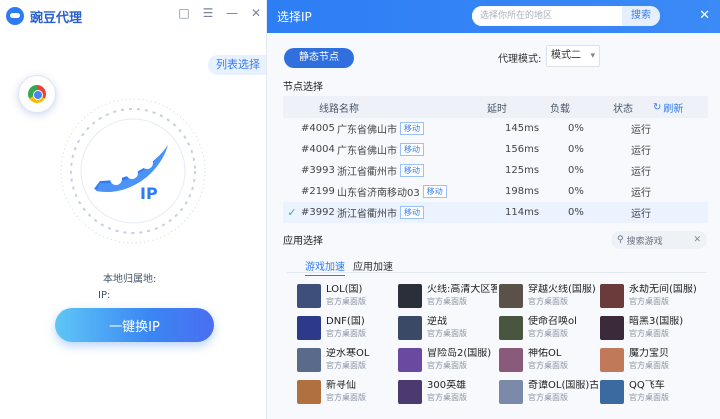 The width and height of the screenshot is (720, 419). I want to click on game-name: 300英雄, so click(447, 385).